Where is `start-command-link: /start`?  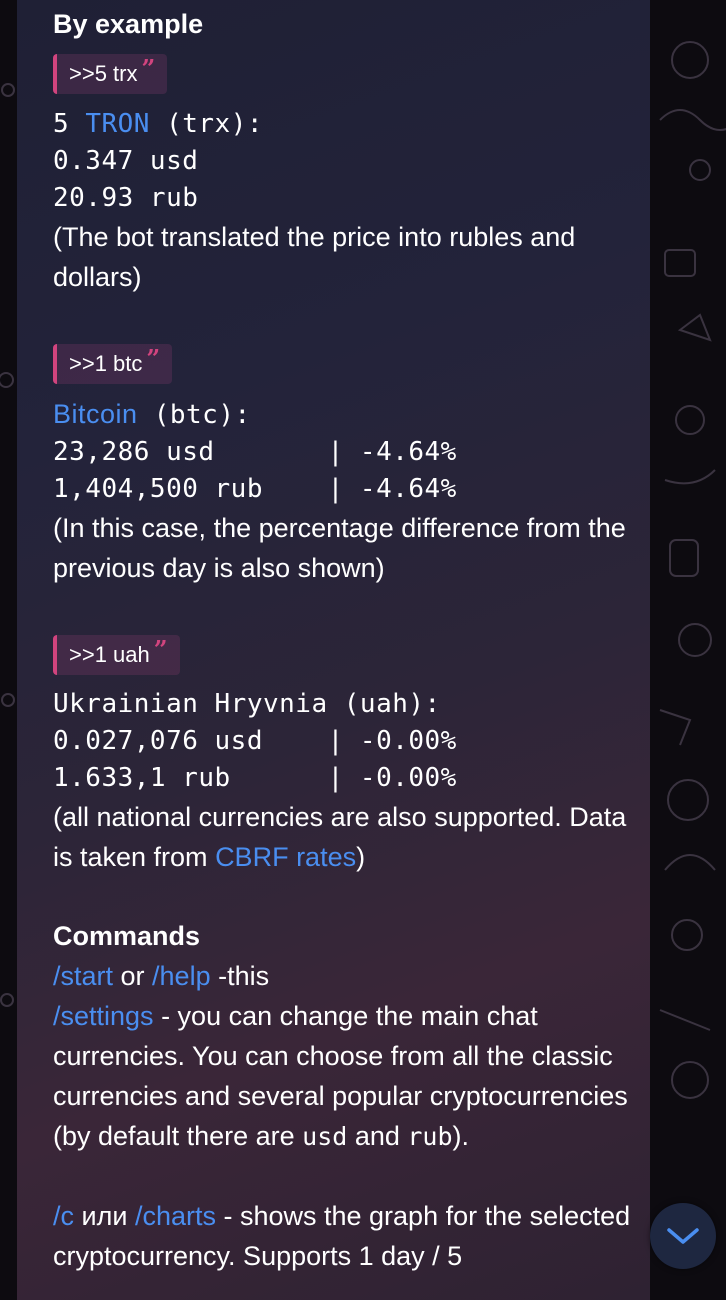
start-command-link: /start is located at coordinates (83, 976).